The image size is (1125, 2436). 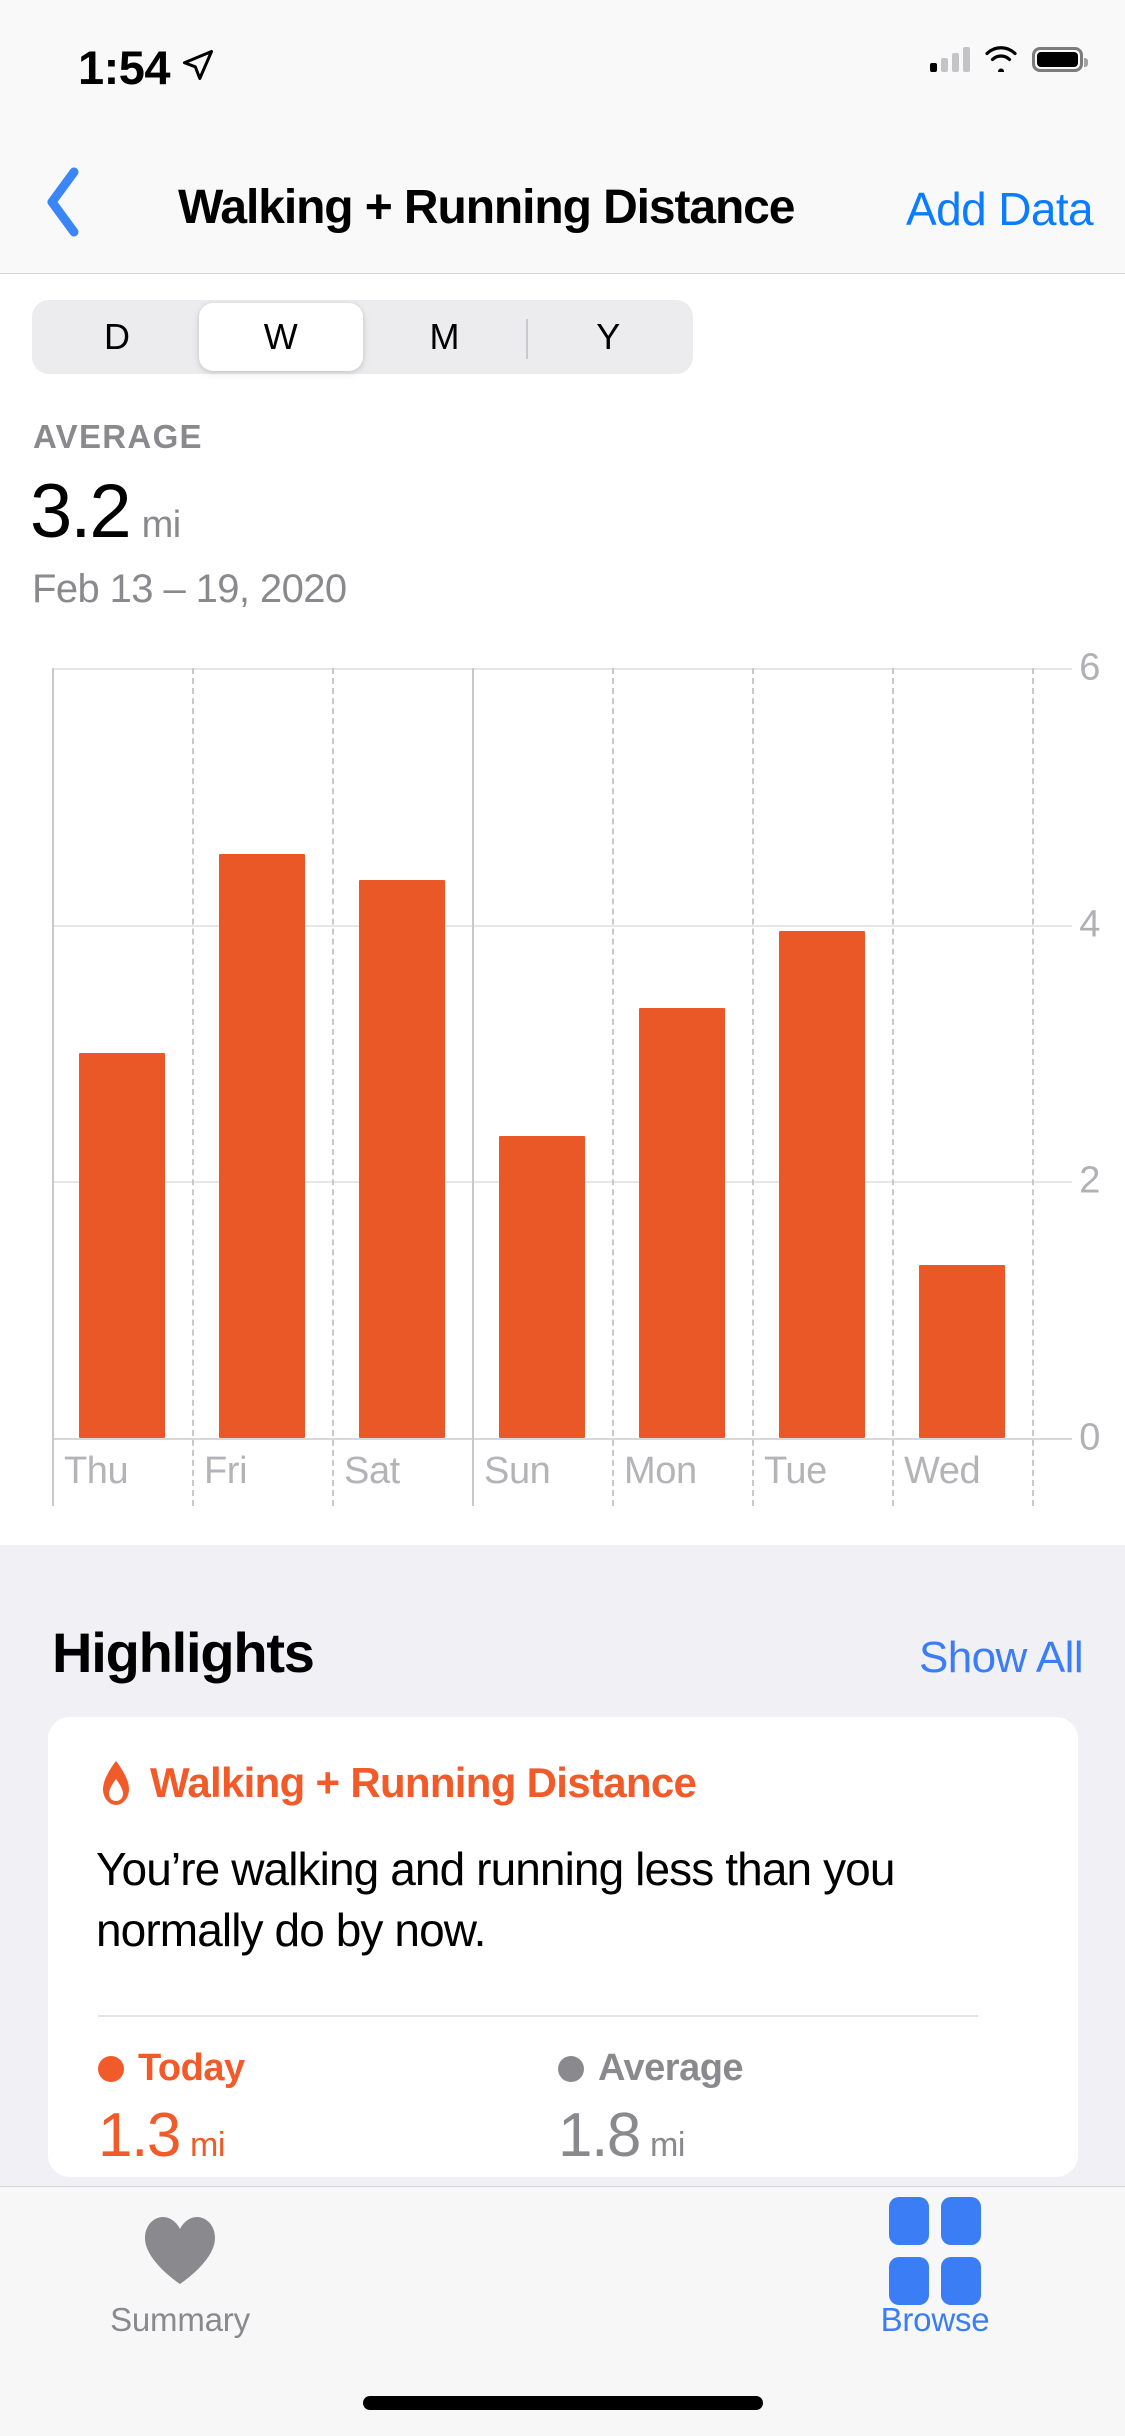 I want to click on chart-x-tick-label: Tue, so click(x=795, y=1471).